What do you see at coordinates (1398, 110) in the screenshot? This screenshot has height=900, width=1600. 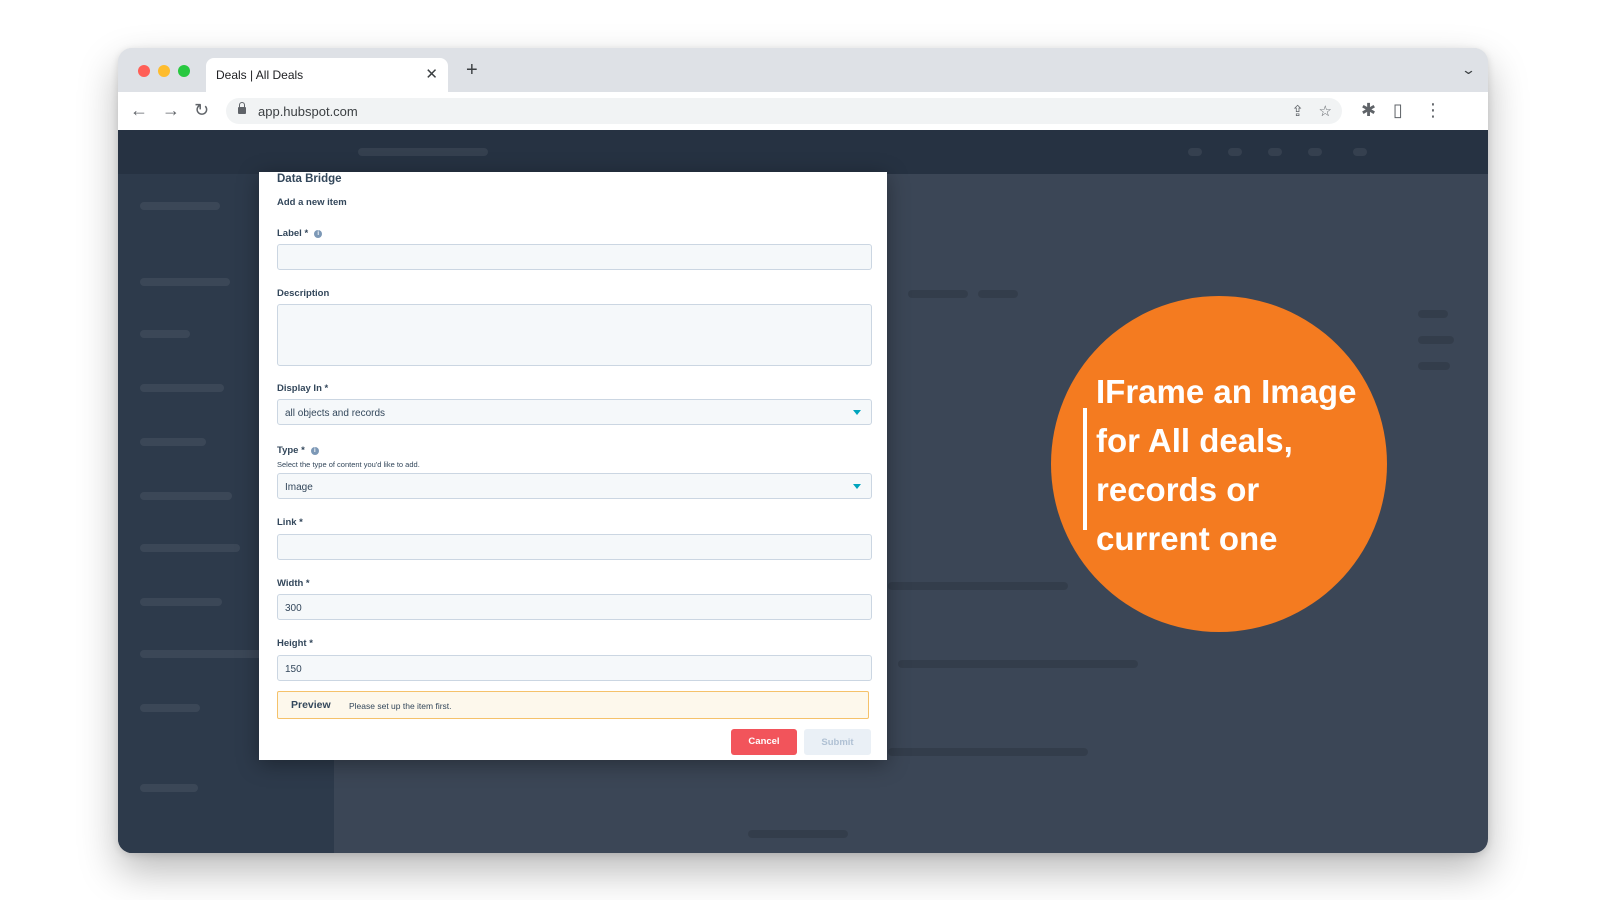 I see `side-panel-icon: ▯` at bounding box center [1398, 110].